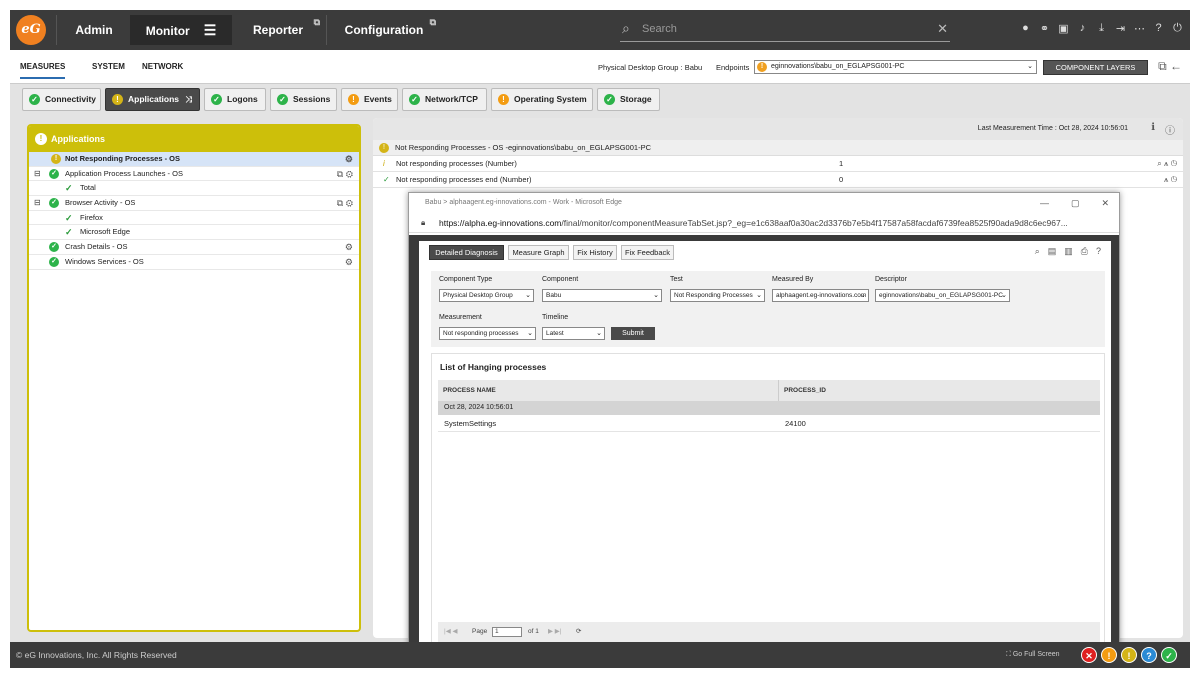  What do you see at coordinates (123, 158) in the screenshot?
I see `tree-item-label: Not Responding Processes - OS` at bounding box center [123, 158].